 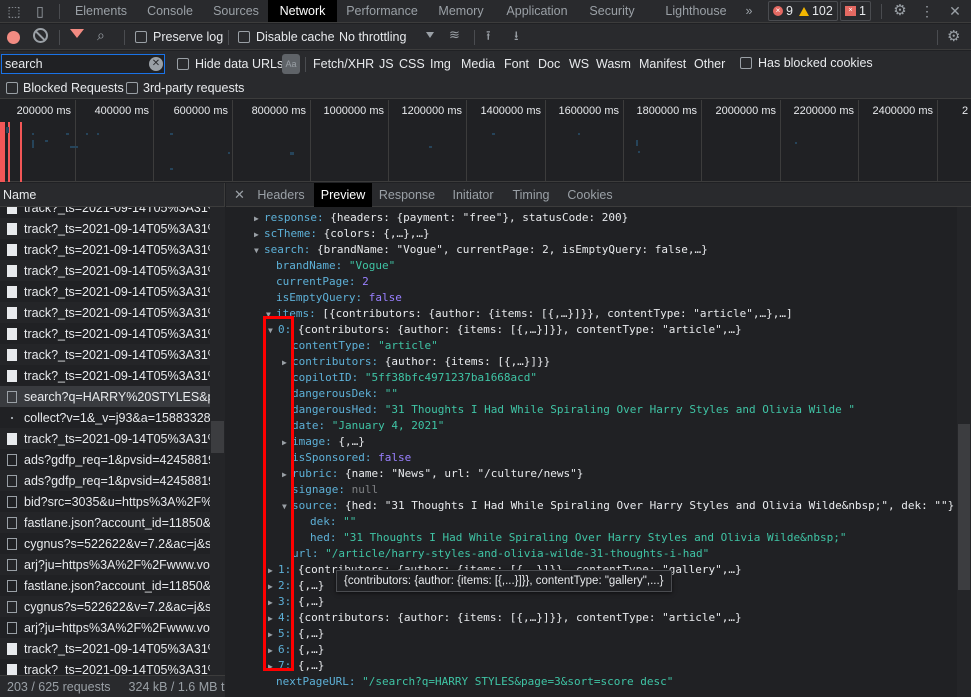 What do you see at coordinates (281, 195) in the screenshot?
I see `tab-headers: Headers` at bounding box center [281, 195].